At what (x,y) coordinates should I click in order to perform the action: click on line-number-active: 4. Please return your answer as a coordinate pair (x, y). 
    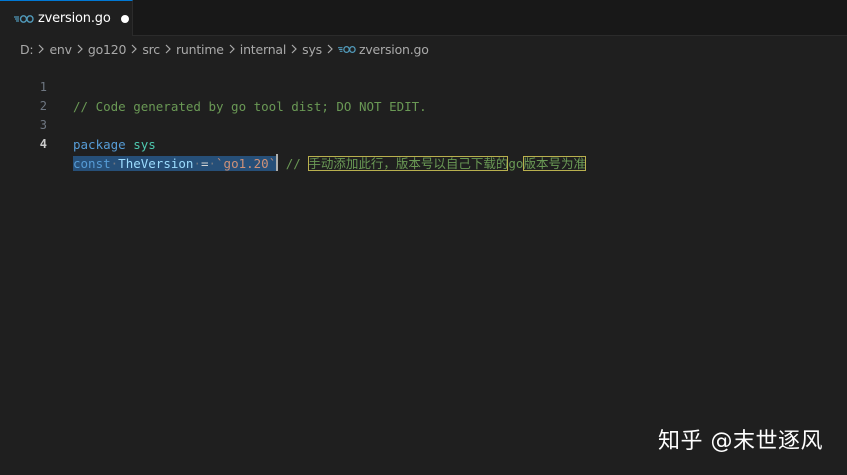
    Looking at the image, I should click on (43, 144).